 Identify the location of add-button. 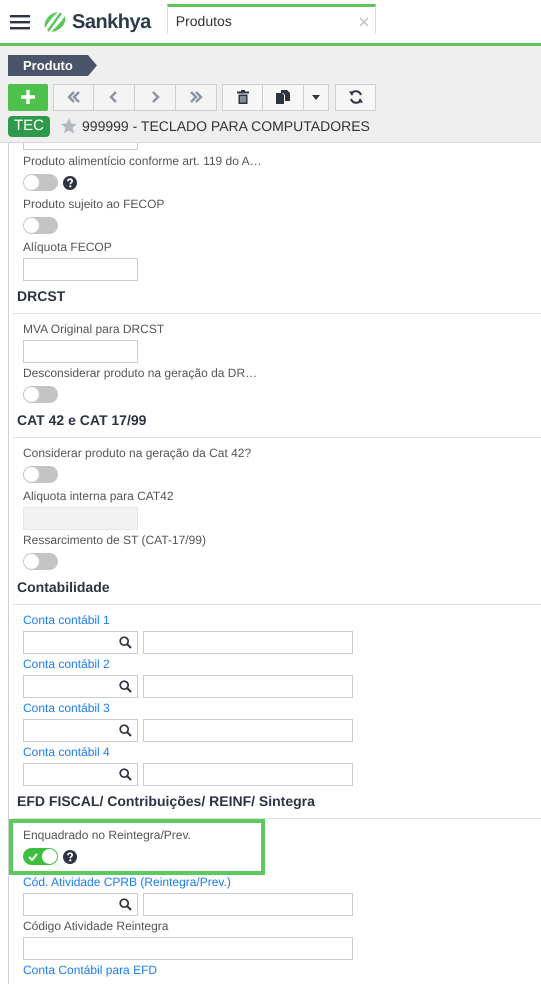
(28, 97).